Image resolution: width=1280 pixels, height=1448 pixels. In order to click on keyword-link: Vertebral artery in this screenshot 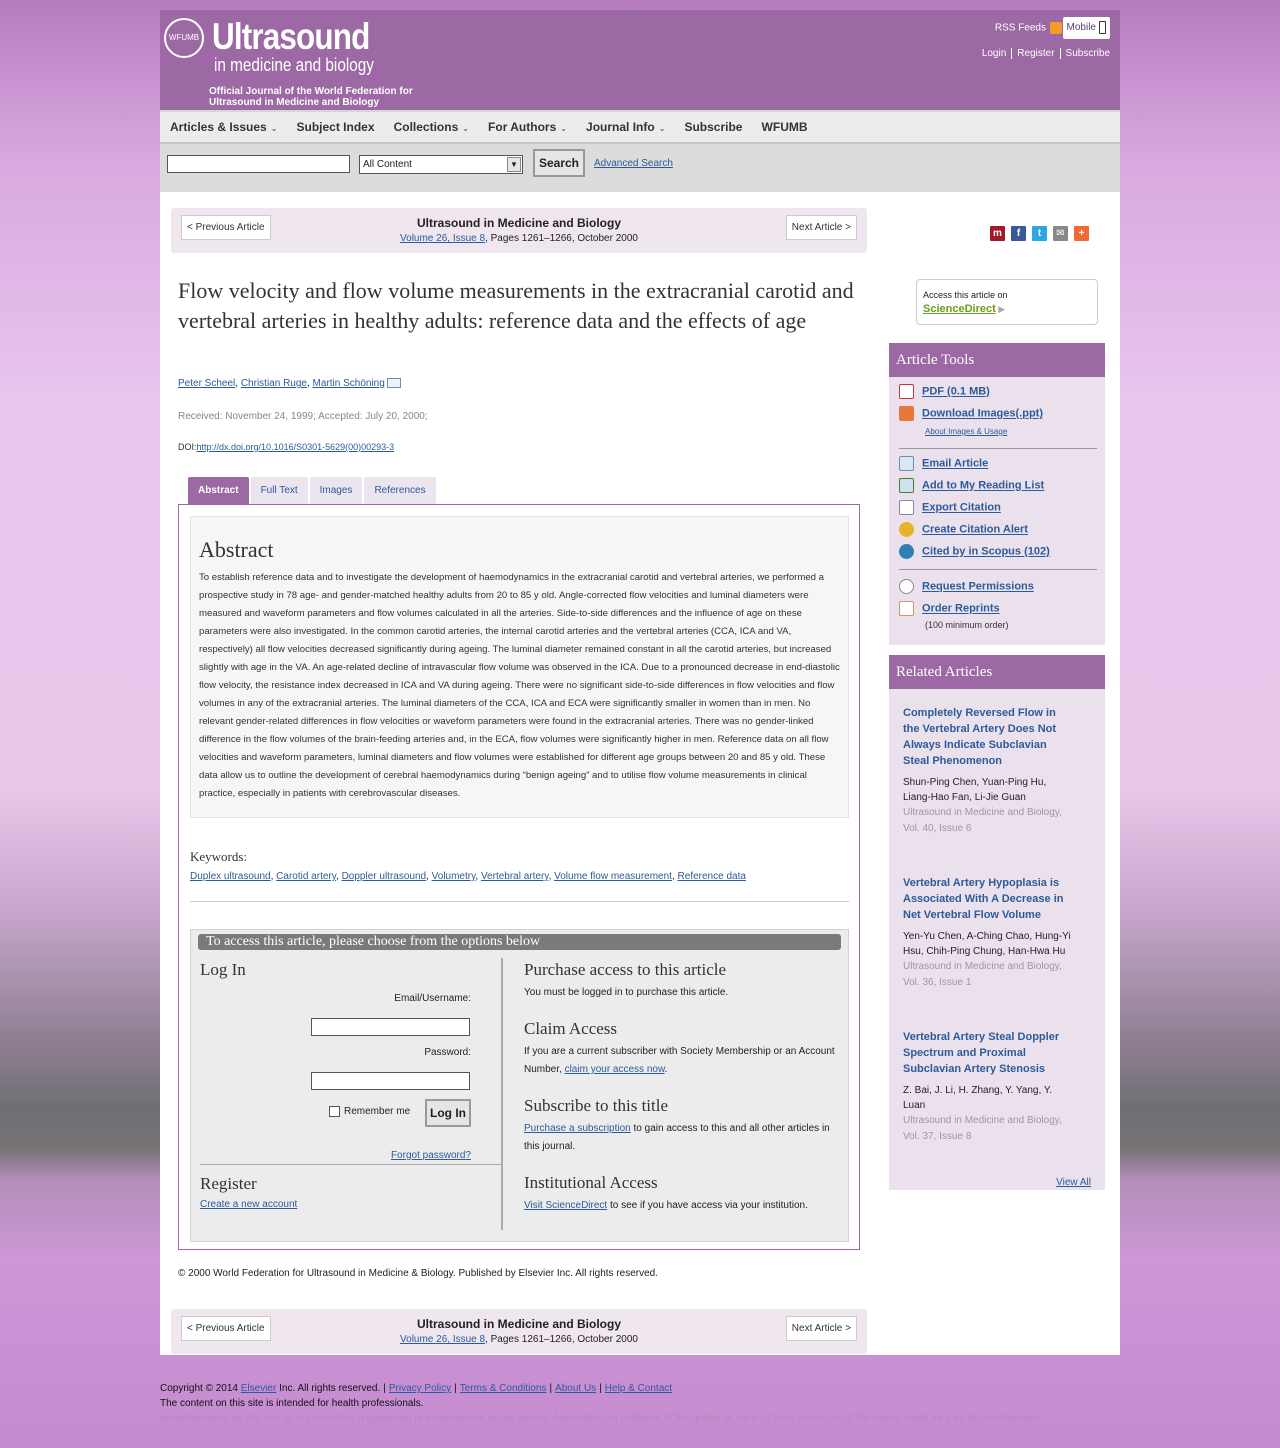, I will do `click(515, 876)`.